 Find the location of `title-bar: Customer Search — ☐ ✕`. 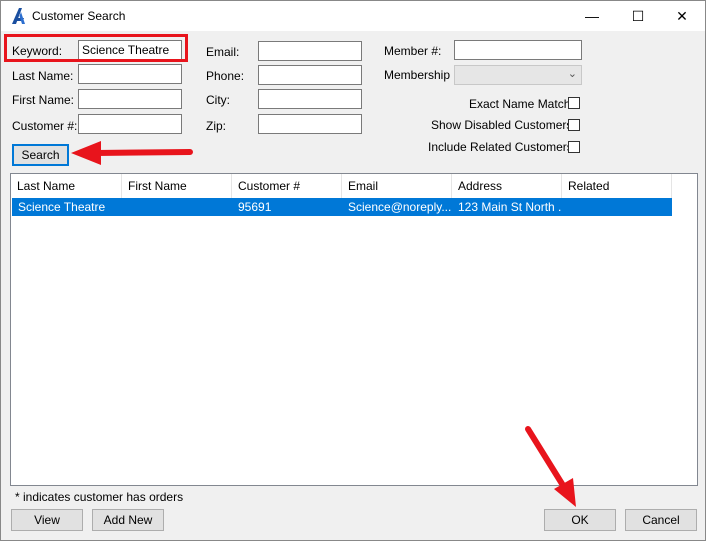

title-bar: Customer Search — ☐ ✕ is located at coordinates (353, 16).